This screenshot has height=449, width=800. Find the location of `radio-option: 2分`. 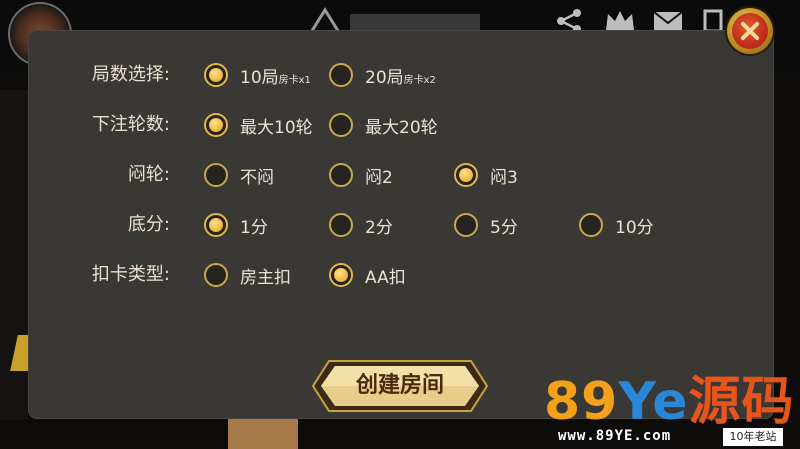

radio-option: 2分 is located at coordinates (361, 225).